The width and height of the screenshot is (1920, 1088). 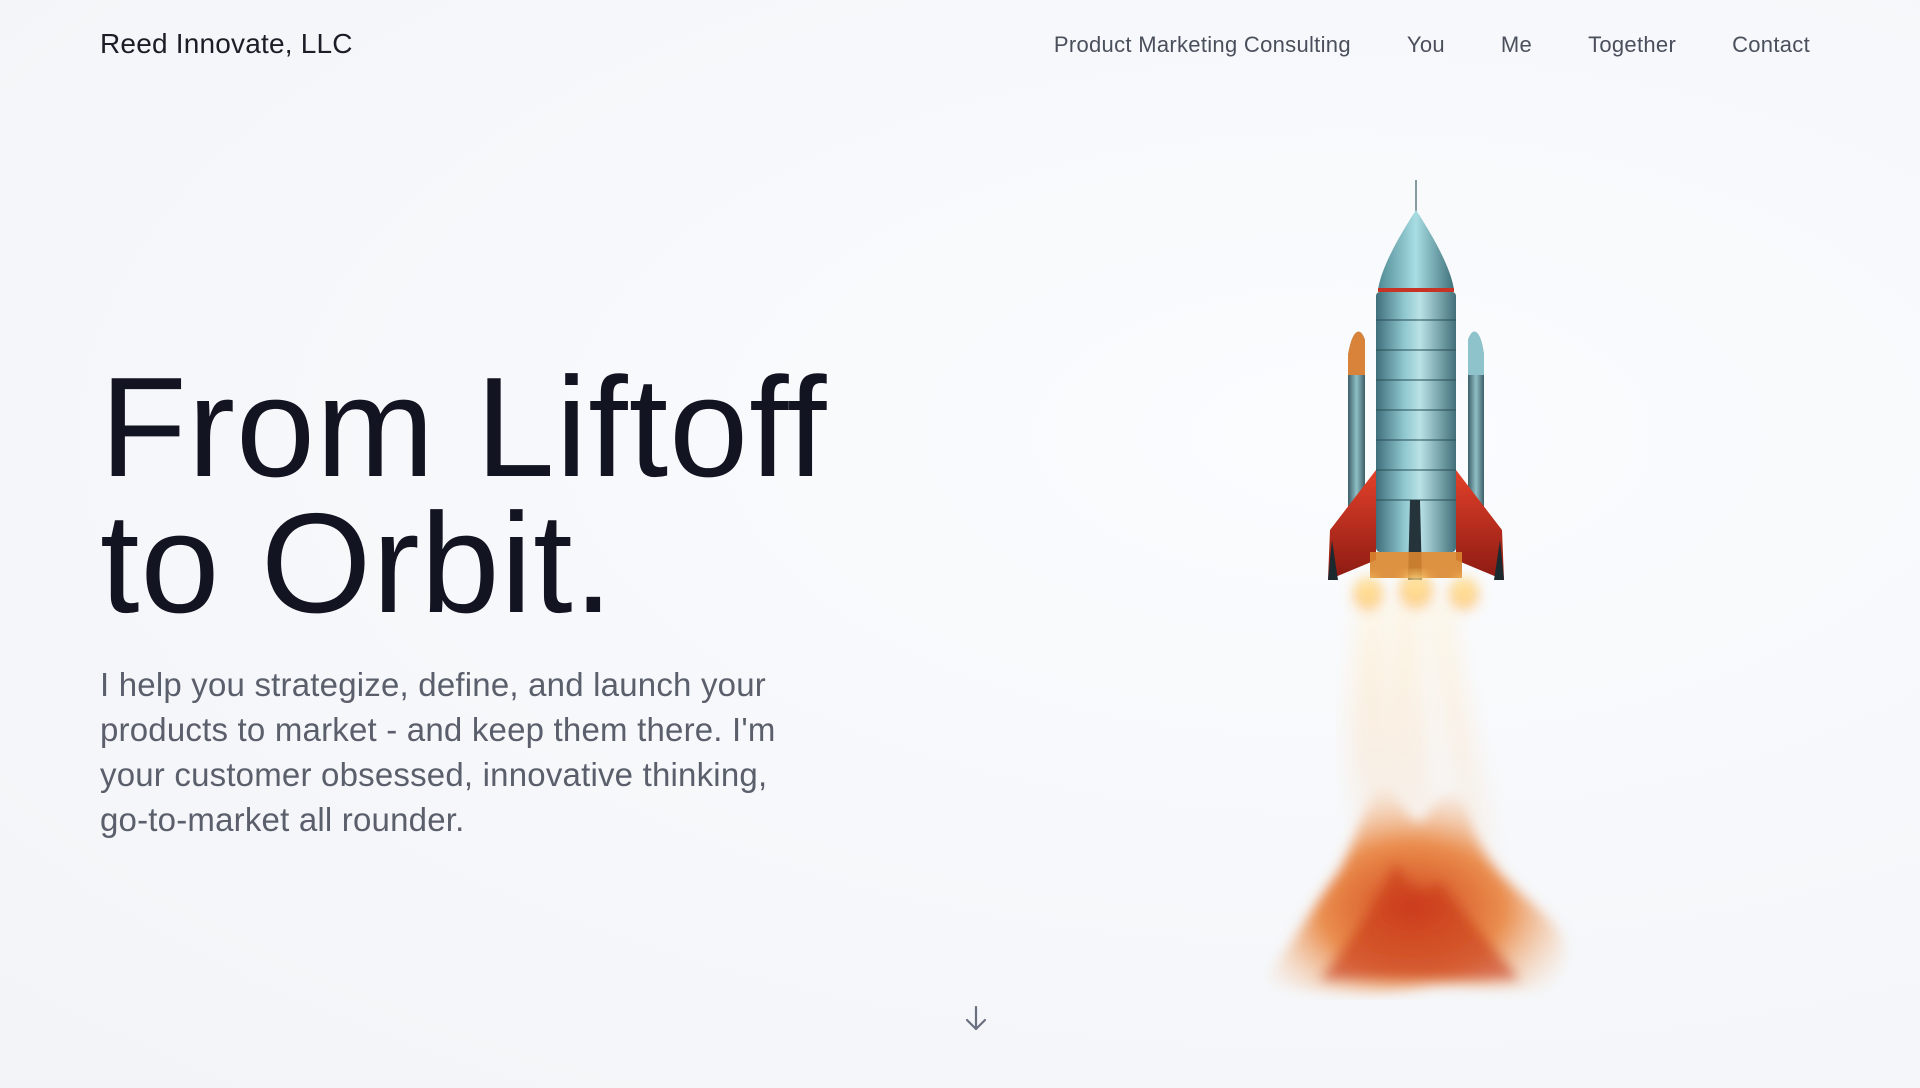 I want to click on nav-link-me: Me, so click(x=1516, y=45).